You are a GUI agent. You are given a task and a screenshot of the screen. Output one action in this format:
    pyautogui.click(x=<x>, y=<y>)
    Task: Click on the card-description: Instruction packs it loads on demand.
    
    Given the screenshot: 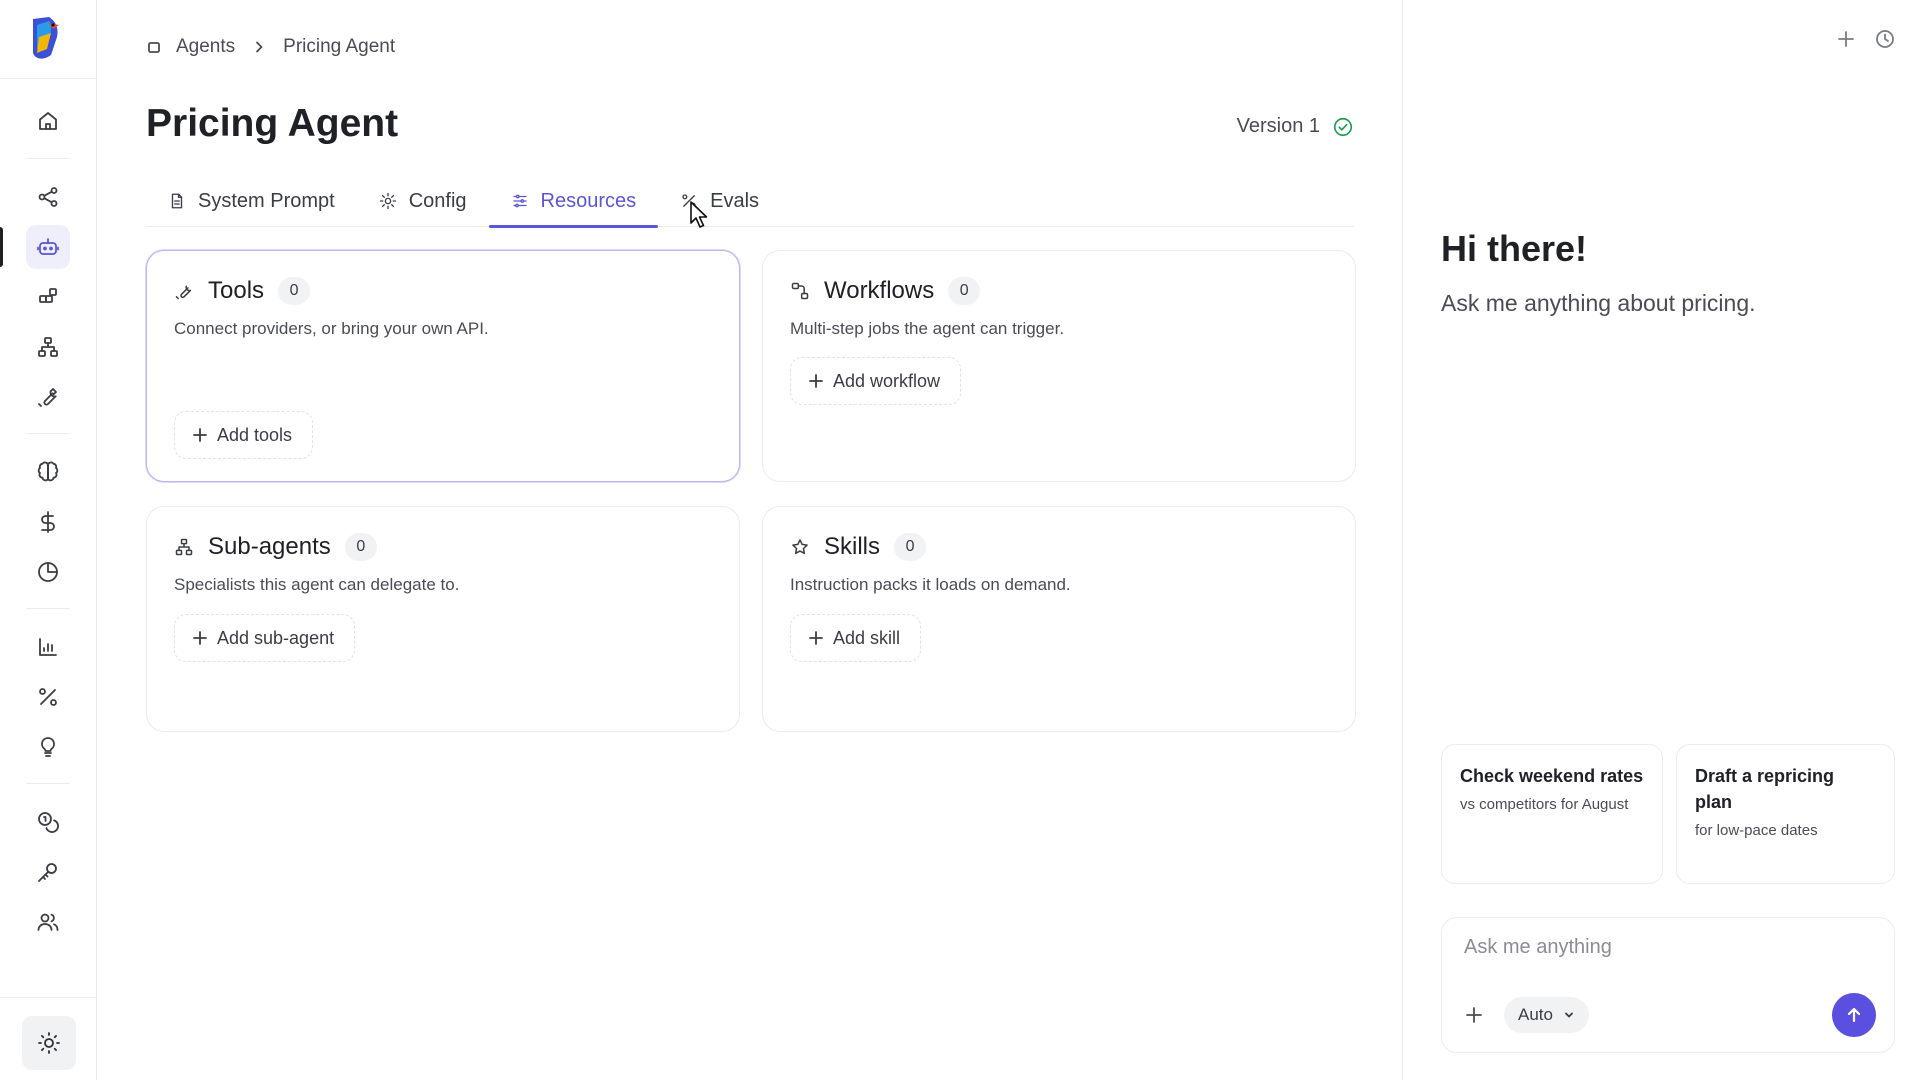 What is the action you would take?
    pyautogui.click(x=930, y=584)
    